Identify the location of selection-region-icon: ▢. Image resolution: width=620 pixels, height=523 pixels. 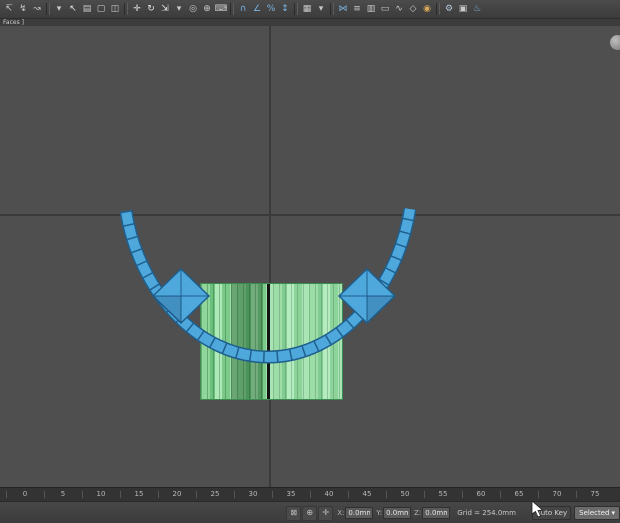
(101, 9).